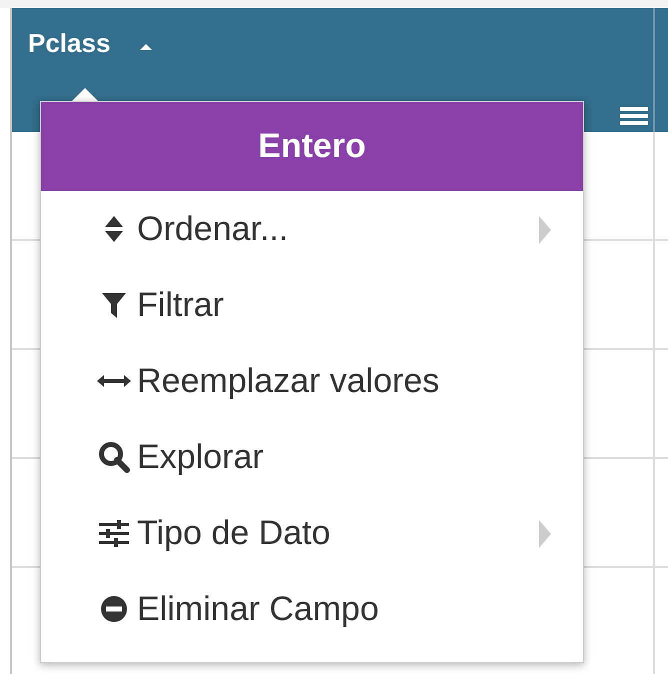  I want to click on menu-item: Tipo de Dato, so click(312, 533).